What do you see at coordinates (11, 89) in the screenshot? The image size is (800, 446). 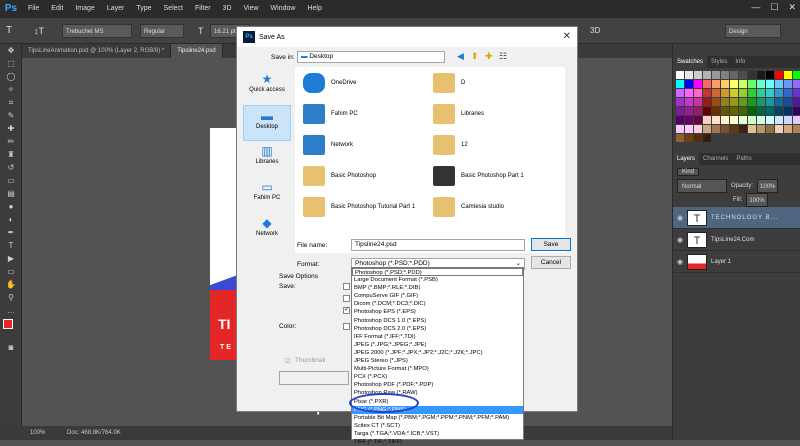 I see `magic-wand-icon: ✧` at bounding box center [11, 89].